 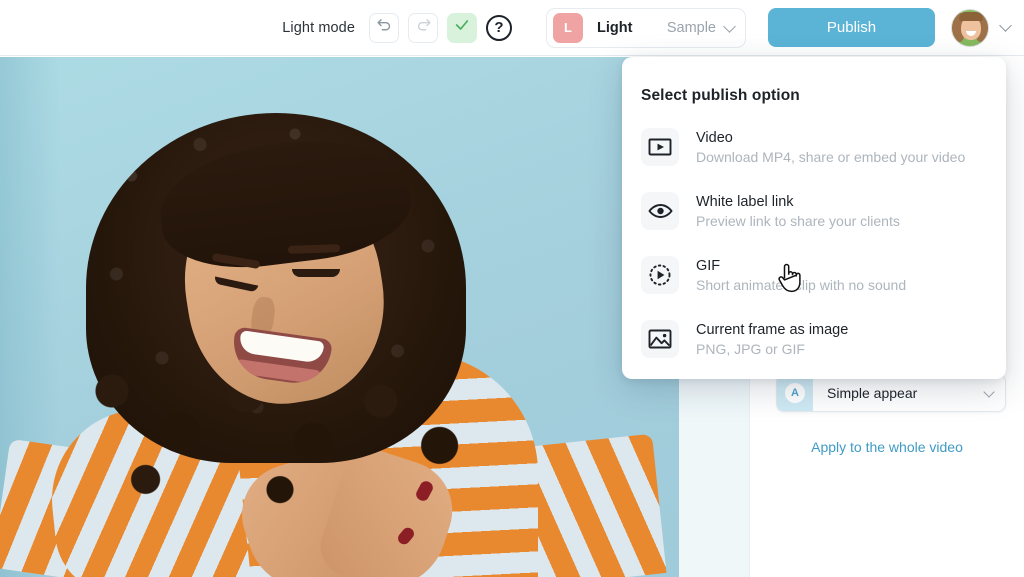 I want to click on option-title: White label link, so click(x=745, y=201).